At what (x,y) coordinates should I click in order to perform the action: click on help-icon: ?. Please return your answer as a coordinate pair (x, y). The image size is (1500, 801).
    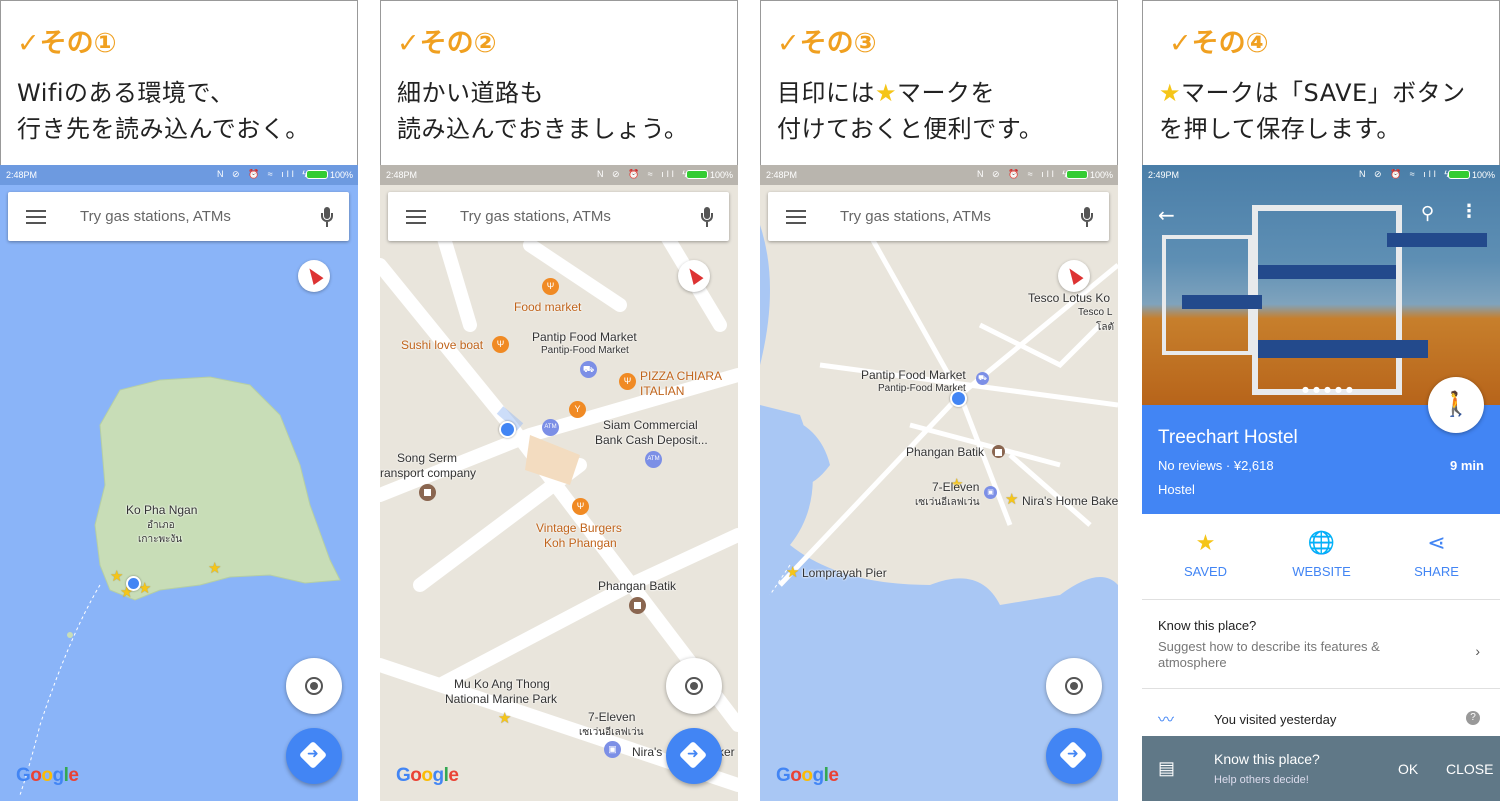
    Looking at the image, I should click on (1473, 718).